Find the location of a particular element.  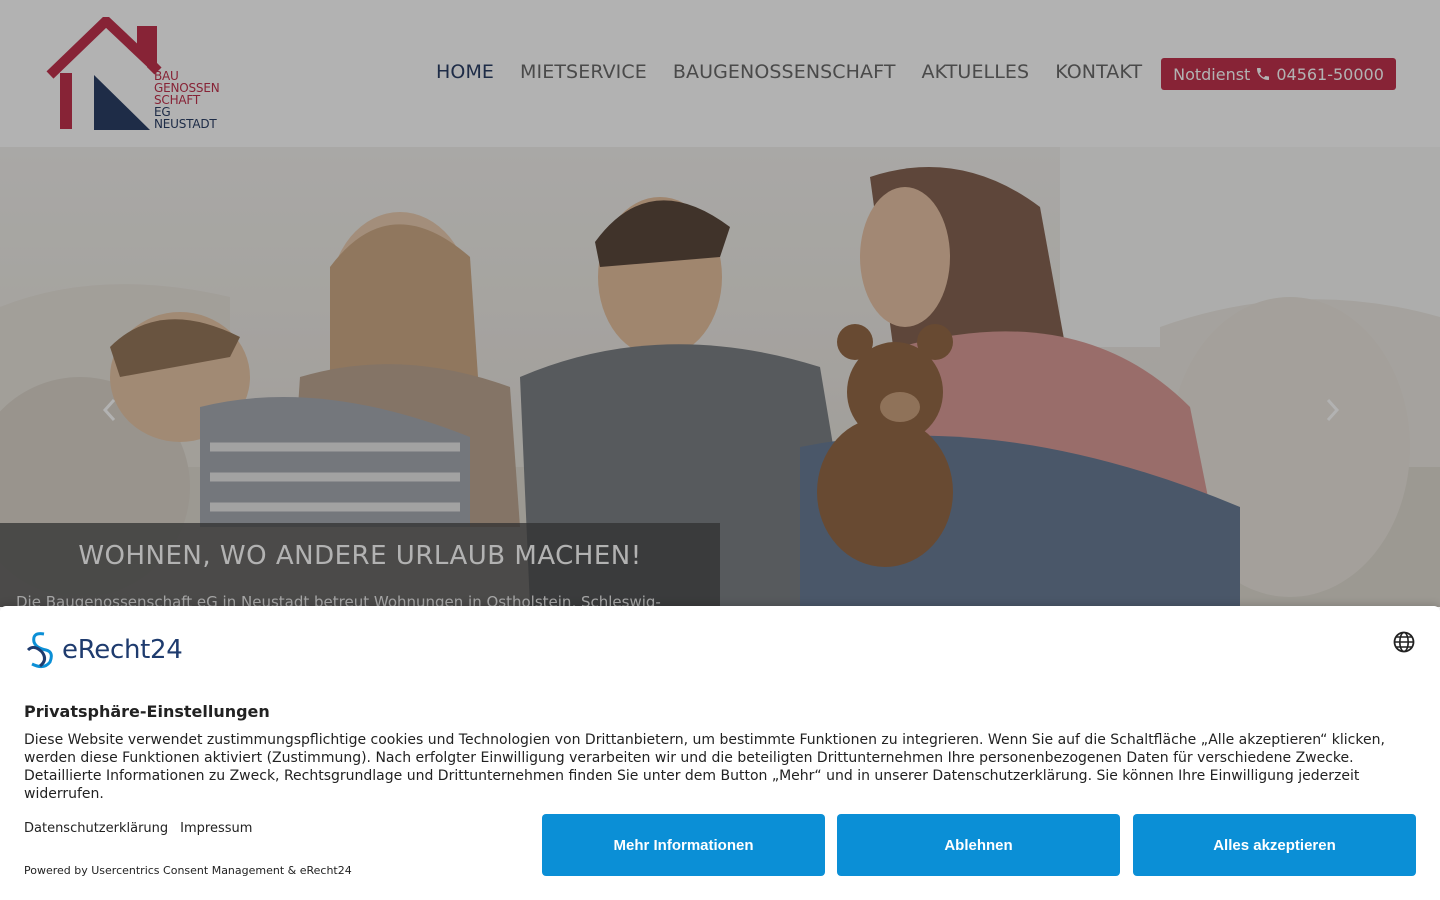

more-information-button: Mehr Informationen is located at coordinates (683, 845).